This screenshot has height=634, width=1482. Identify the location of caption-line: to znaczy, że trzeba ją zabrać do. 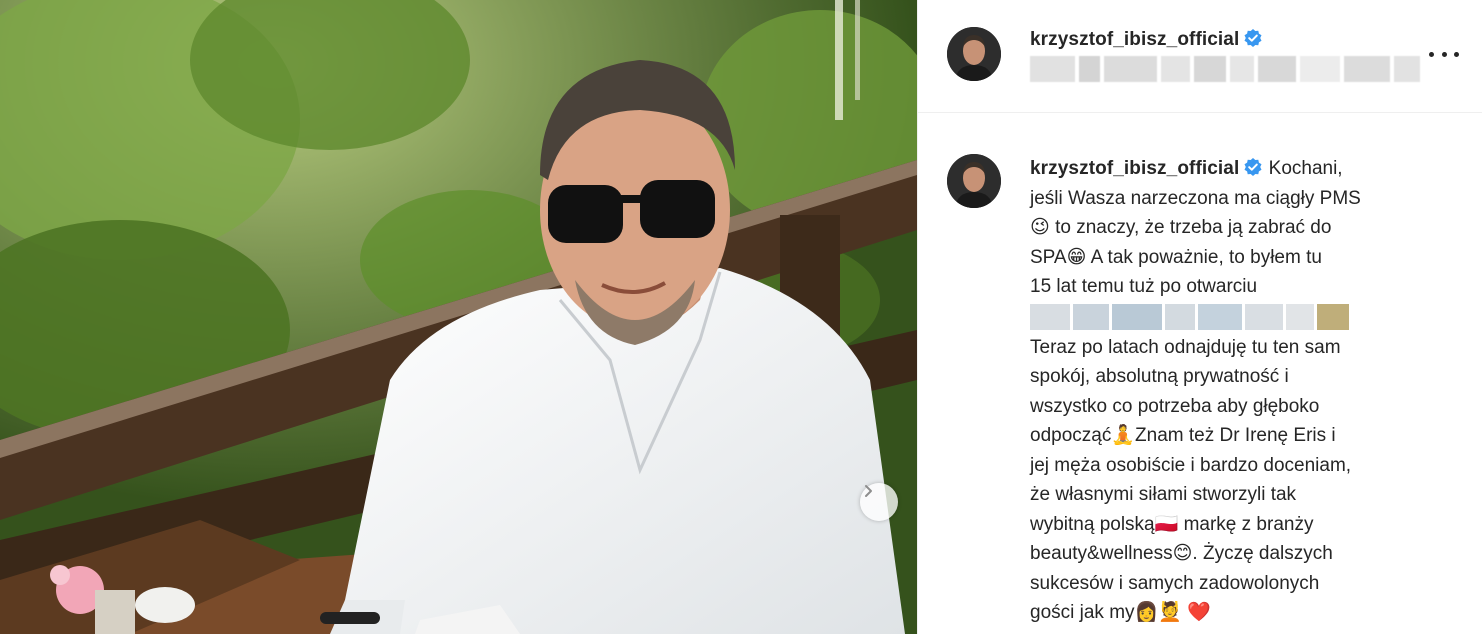
(1193, 227).